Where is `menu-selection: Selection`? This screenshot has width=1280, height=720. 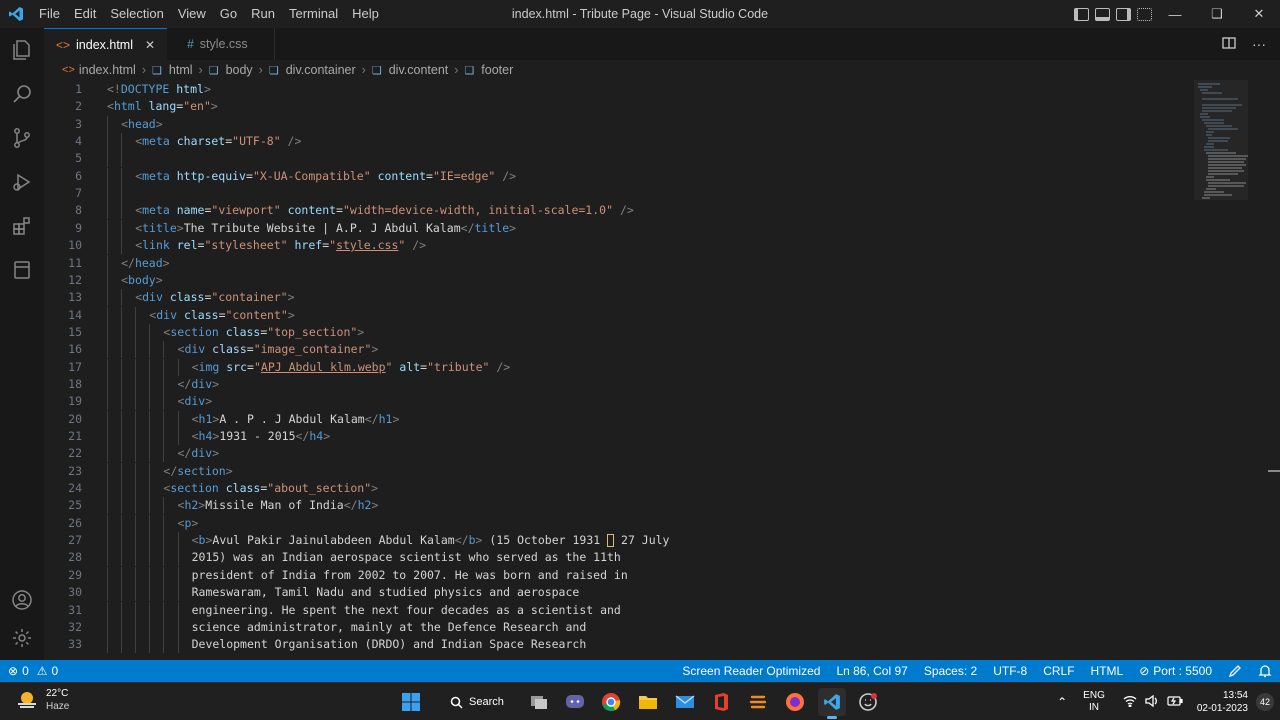
menu-selection: Selection is located at coordinates (136, 14).